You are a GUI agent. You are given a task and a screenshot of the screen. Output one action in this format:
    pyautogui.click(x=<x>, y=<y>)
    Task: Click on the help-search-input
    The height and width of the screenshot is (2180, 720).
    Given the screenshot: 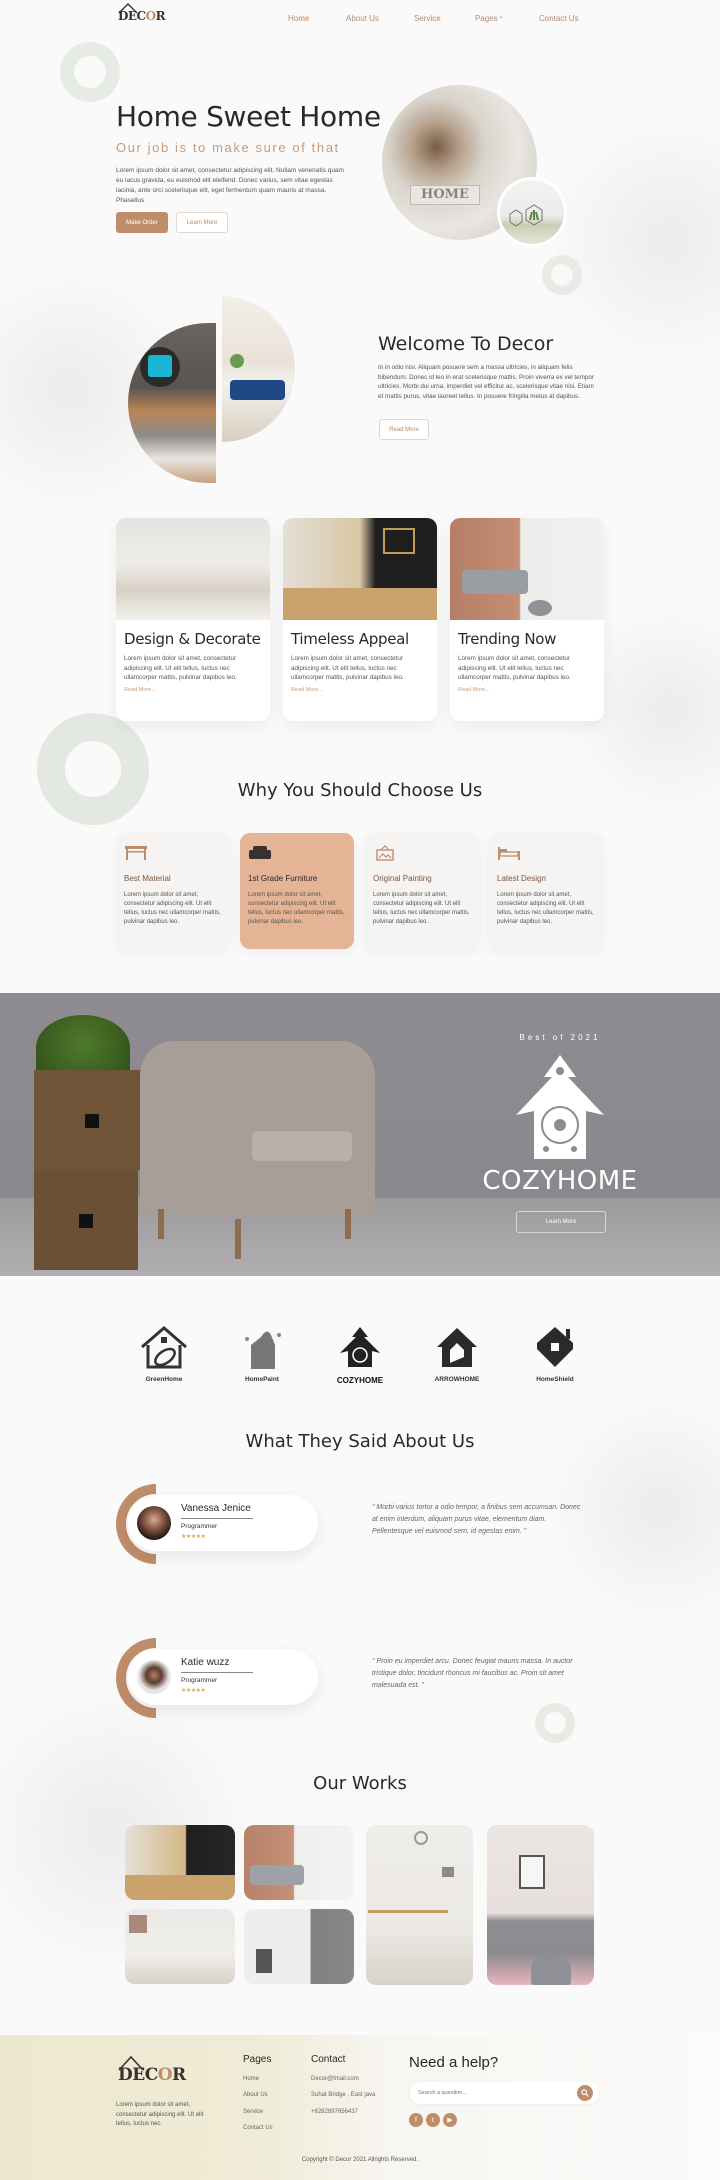 What is the action you would take?
    pyautogui.click(x=493, y=2093)
    